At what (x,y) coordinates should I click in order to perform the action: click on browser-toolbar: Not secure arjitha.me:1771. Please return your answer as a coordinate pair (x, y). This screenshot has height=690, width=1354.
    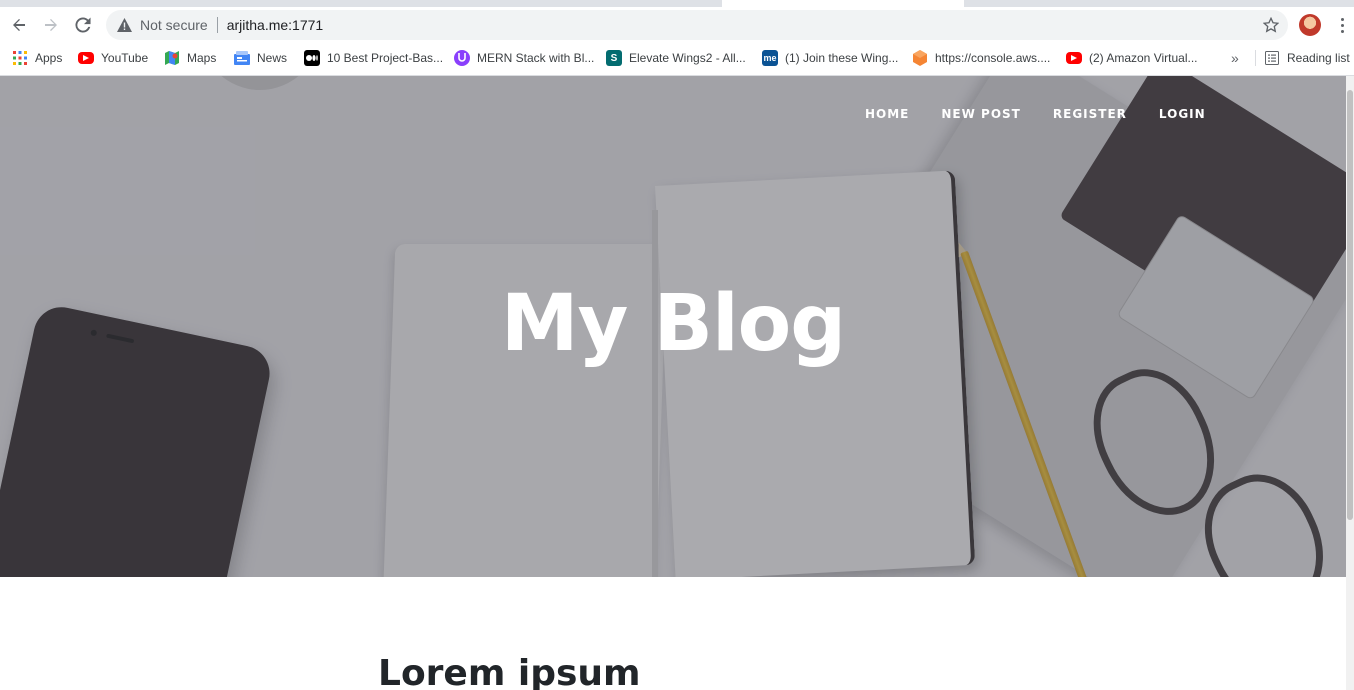
    Looking at the image, I should click on (677, 25).